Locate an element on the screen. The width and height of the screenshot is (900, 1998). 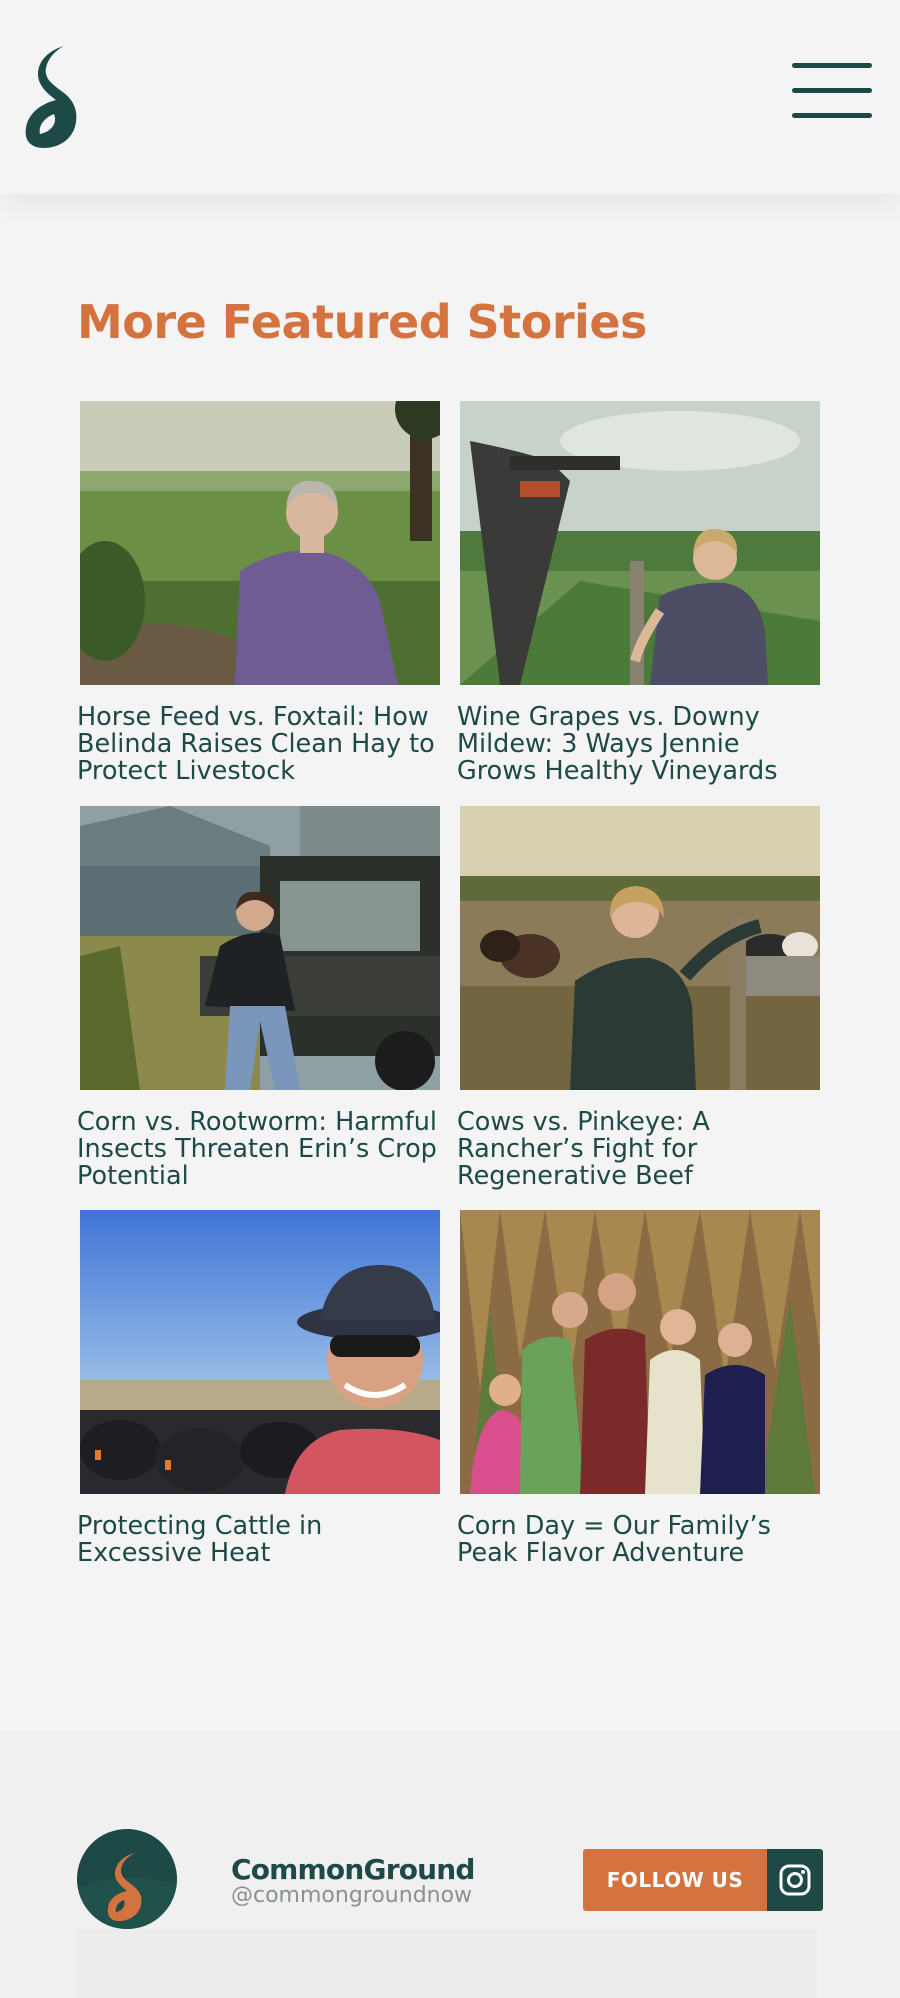
section-title: More Featured Stories is located at coordinates (362, 322).